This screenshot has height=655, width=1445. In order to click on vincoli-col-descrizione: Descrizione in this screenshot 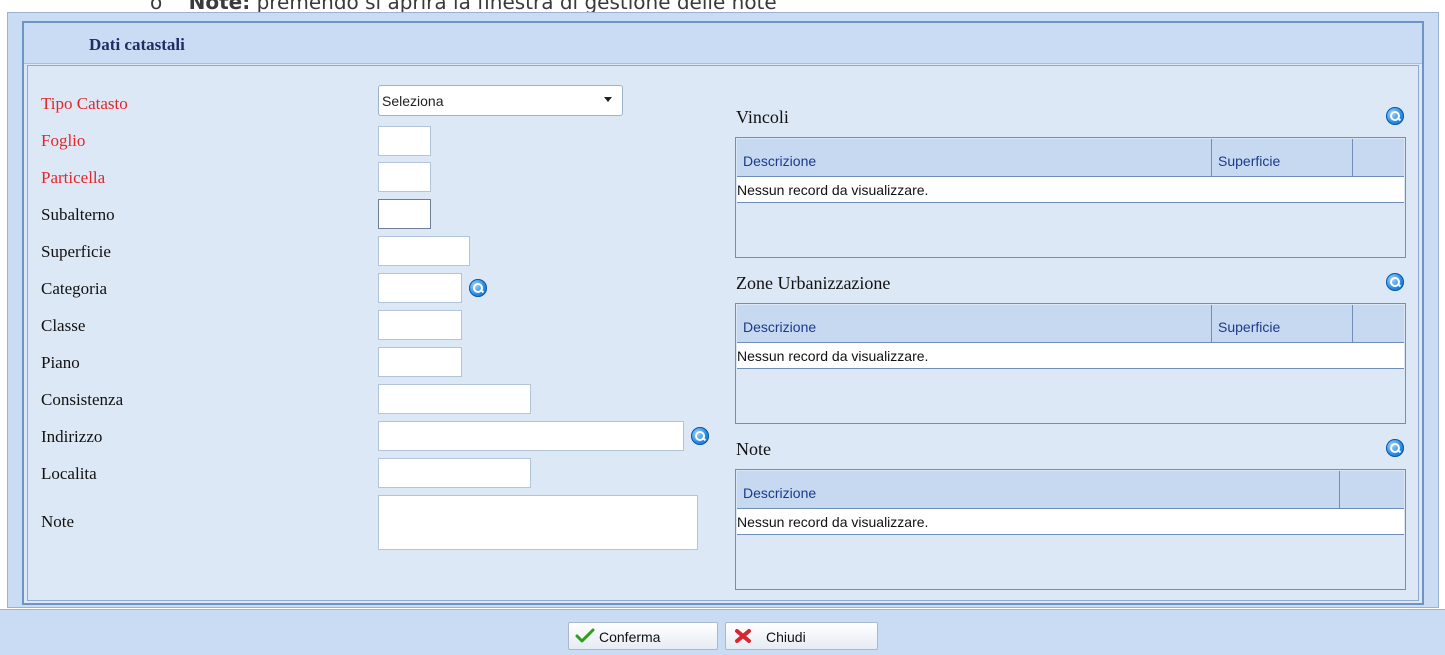, I will do `click(974, 157)`.